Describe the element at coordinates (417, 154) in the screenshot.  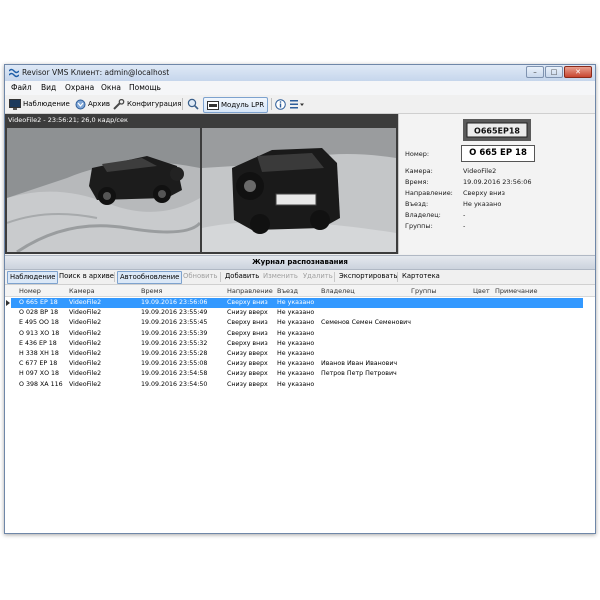
I see `info-label-number: Номер:` at that location.